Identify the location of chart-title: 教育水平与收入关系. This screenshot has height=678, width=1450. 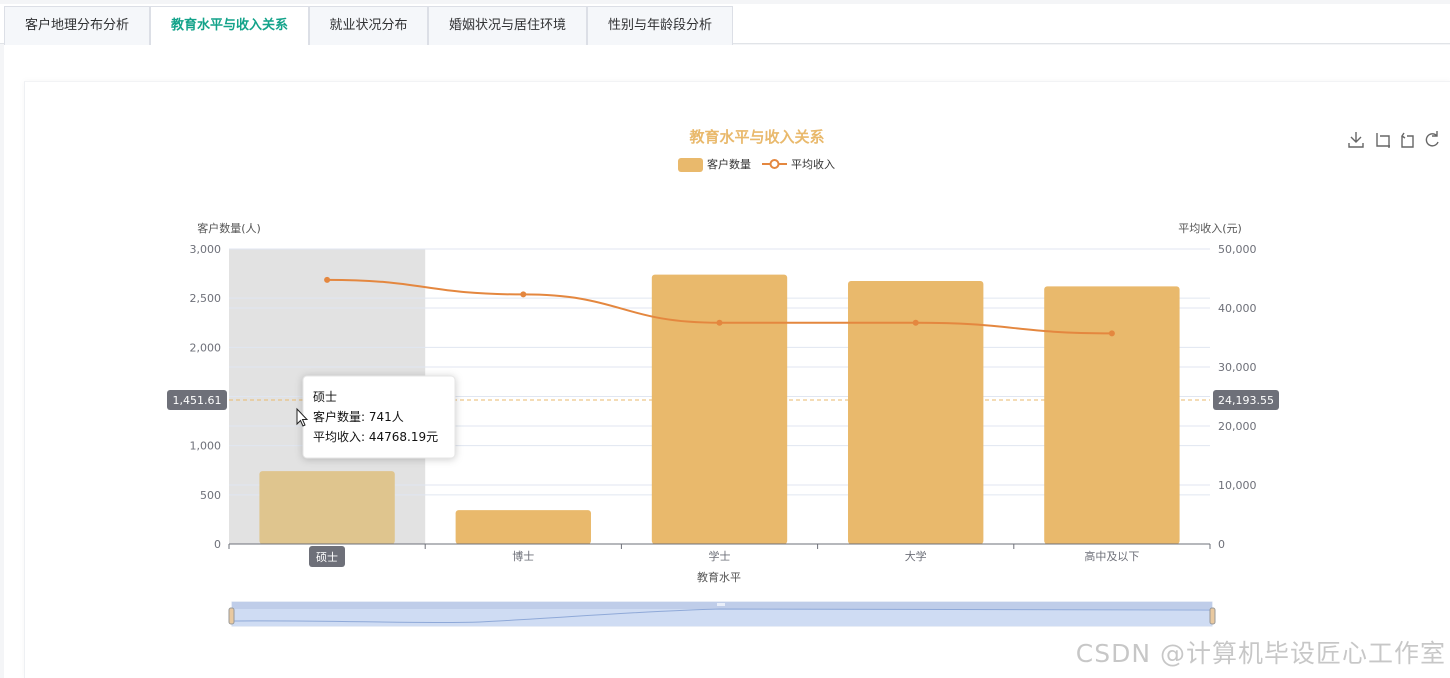
(756, 137).